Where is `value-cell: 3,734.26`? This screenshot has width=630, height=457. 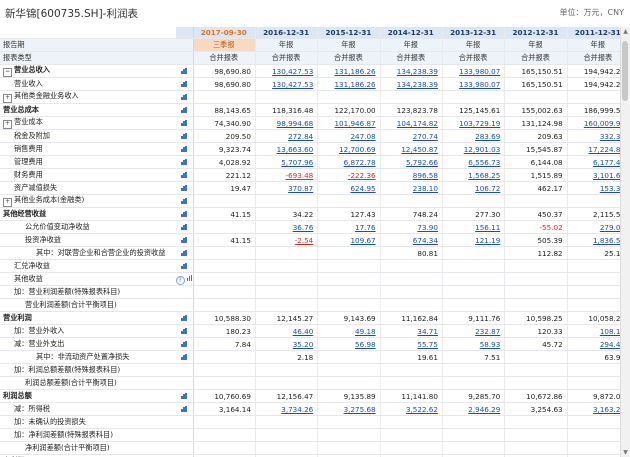
value-cell: 3,734.26 is located at coordinates (287, 409).